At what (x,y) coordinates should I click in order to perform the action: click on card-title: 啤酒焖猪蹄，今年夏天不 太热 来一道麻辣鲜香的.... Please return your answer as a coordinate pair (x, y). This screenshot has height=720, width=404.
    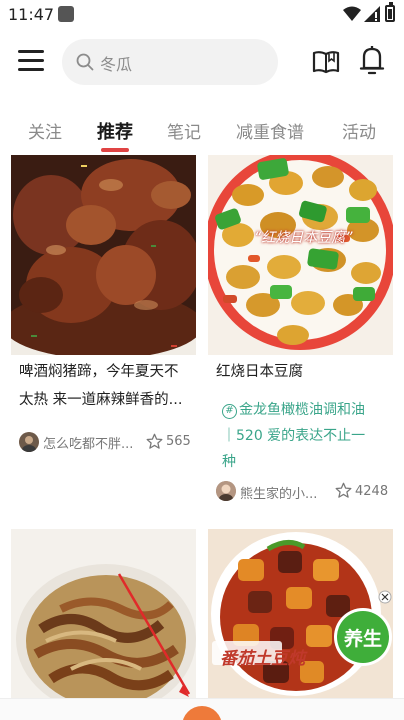
    Looking at the image, I should click on (101, 386).